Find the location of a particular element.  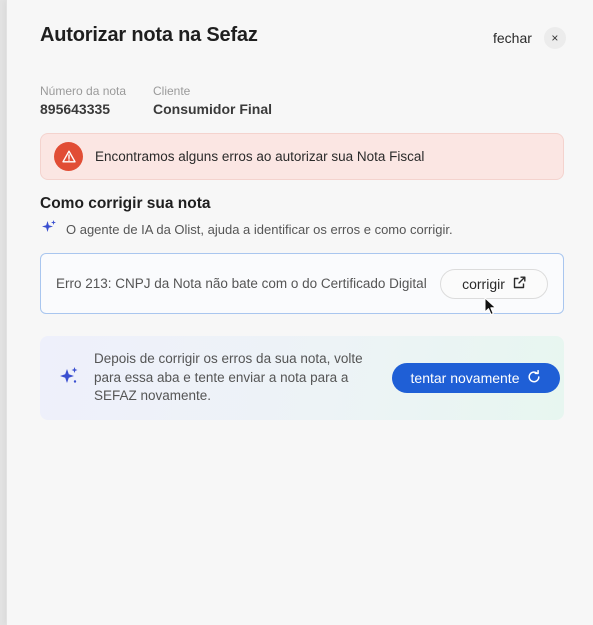

fix-button-label: corrigir is located at coordinates (483, 283).